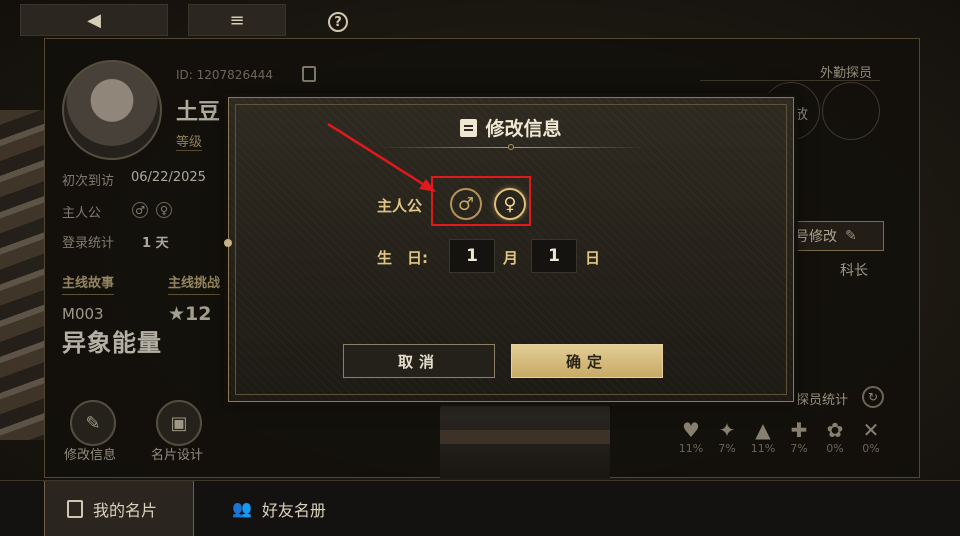  What do you see at coordinates (22, 275) in the screenshot?
I see `background-decoration` at bounding box center [22, 275].